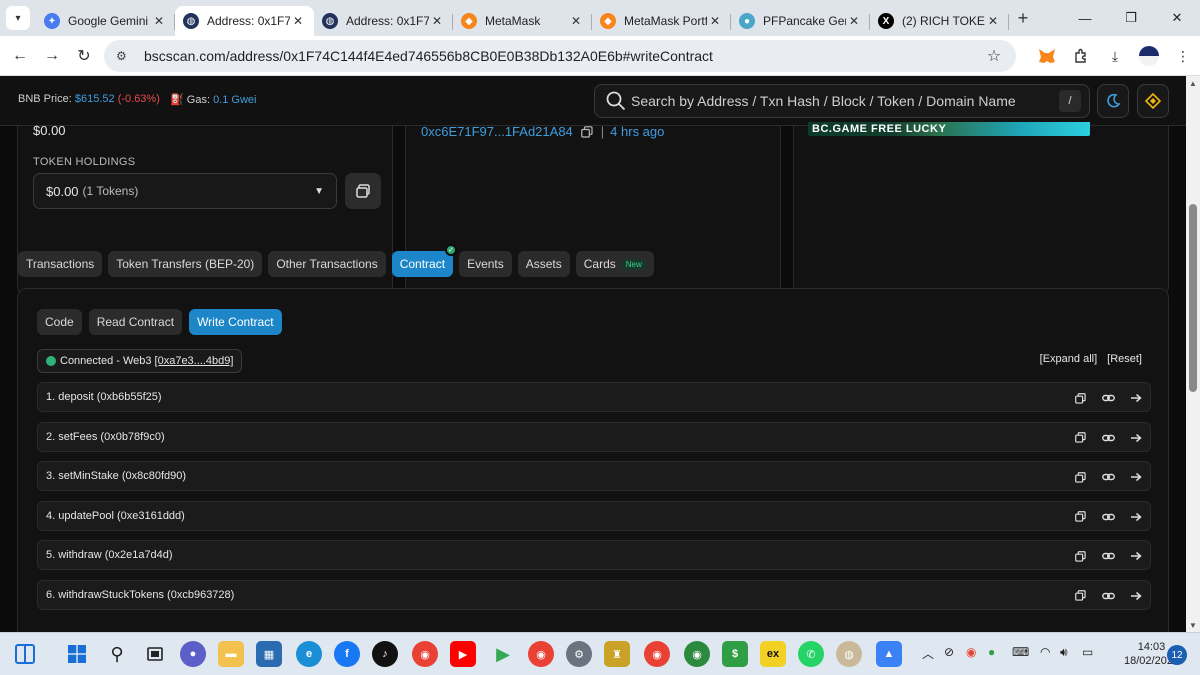 This screenshot has height=675, width=1200. Describe the element at coordinates (84, 56) in the screenshot. I see `reload-button: ↻` at that location.